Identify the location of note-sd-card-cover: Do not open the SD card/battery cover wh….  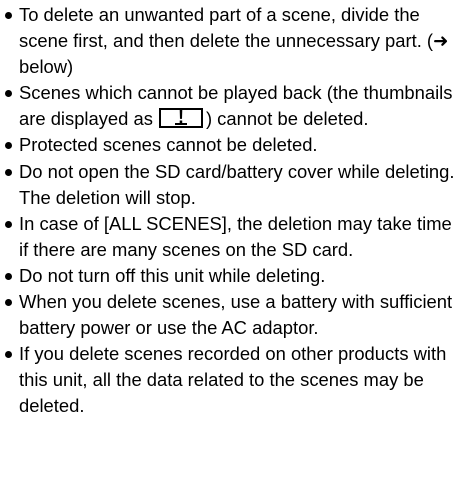
(234, 185).